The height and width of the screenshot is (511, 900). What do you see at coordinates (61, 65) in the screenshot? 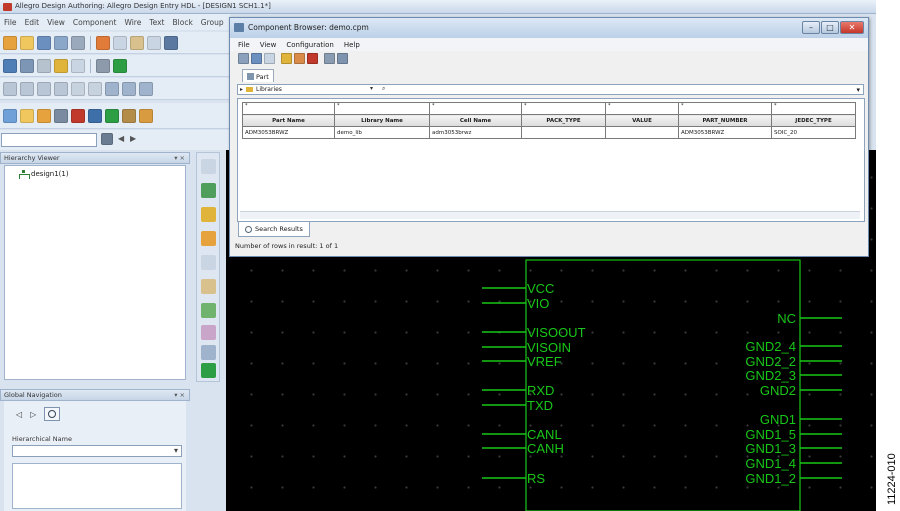
I see `flag-icon` at bounding box center [61, 65].